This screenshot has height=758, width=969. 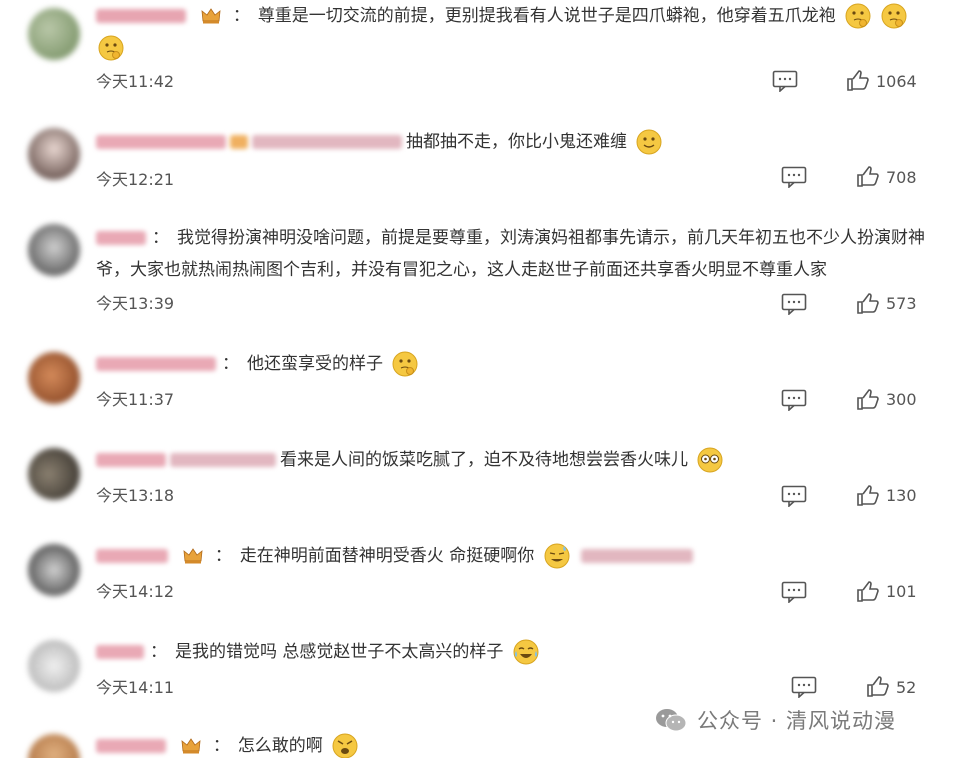 What do you see at coordinates (546, 16) in the screenshot?
I see `comment-text: 尊重是一切交流的前提，更别提我看有人说世子是四爪蟒袍，他穿着五爪龙袍` at bounding box center [546, 16].